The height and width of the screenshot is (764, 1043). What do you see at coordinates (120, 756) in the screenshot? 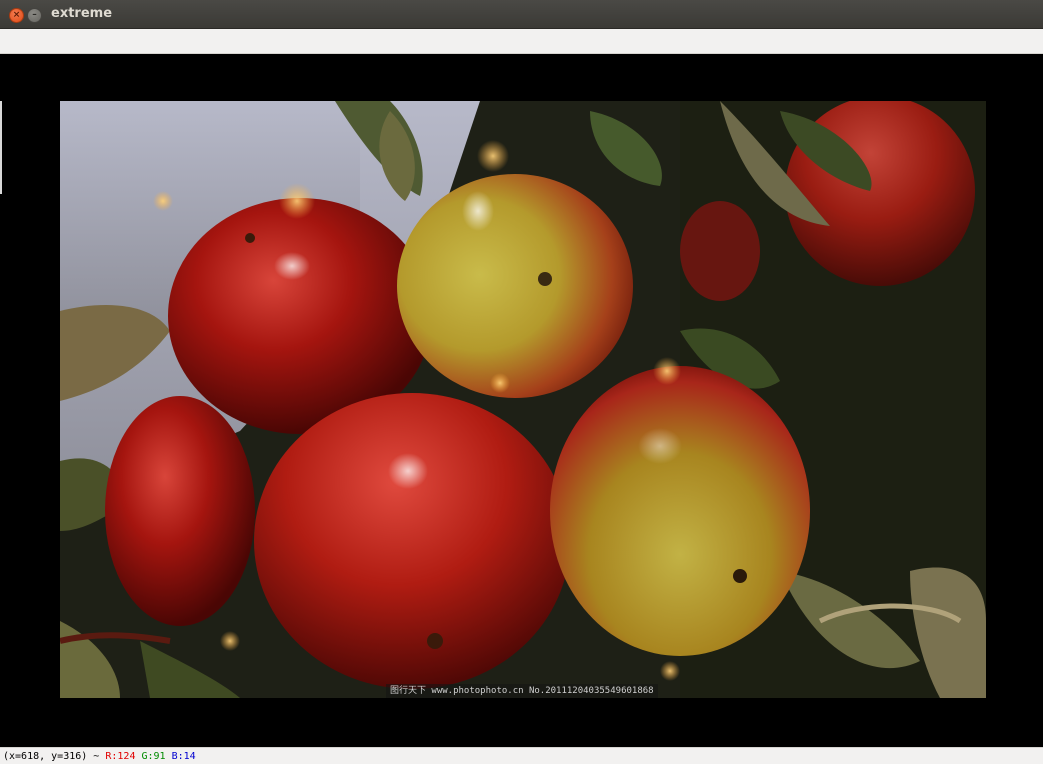
I see `pixel-red-value: R:124` at bounding box center [120, 756].